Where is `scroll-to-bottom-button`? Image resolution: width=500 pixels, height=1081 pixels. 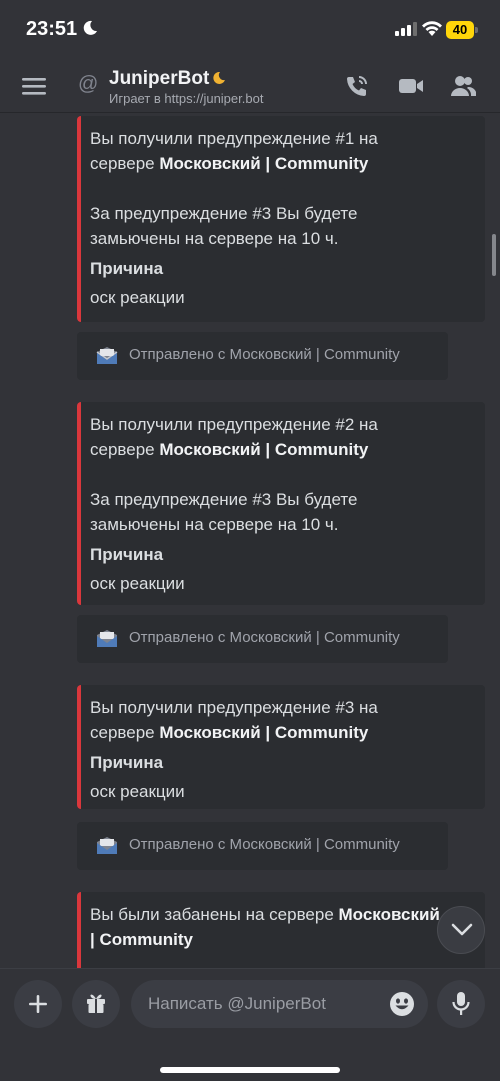
scroll-to-bottom-button is located at coordinates (461, 930).